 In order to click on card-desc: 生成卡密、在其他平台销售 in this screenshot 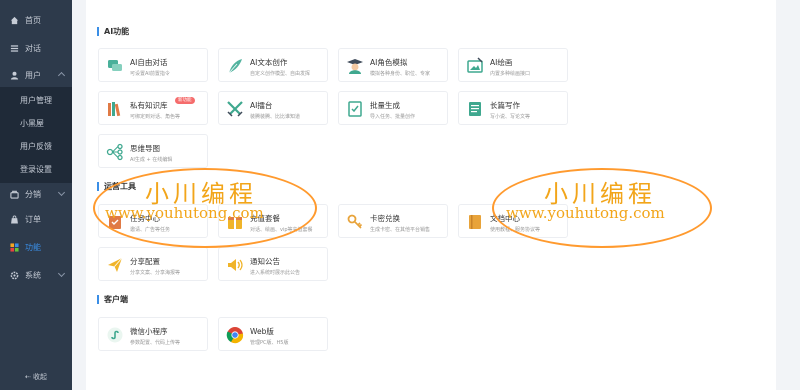, I will do `click(400, 230)`.